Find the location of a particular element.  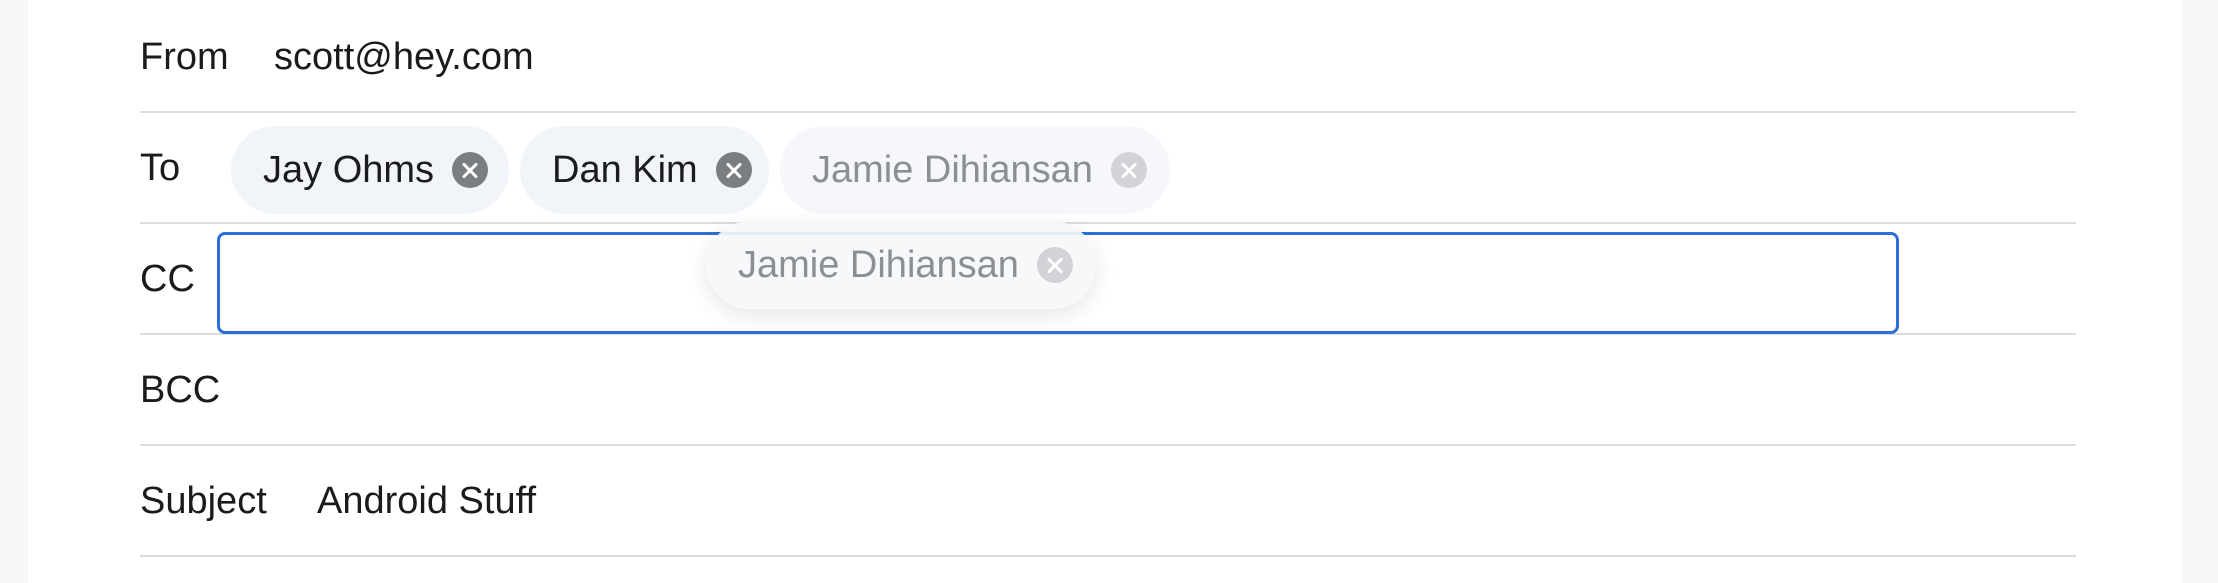

recipient-chip-label: Dan Kim is located at coordinates (625, 169).